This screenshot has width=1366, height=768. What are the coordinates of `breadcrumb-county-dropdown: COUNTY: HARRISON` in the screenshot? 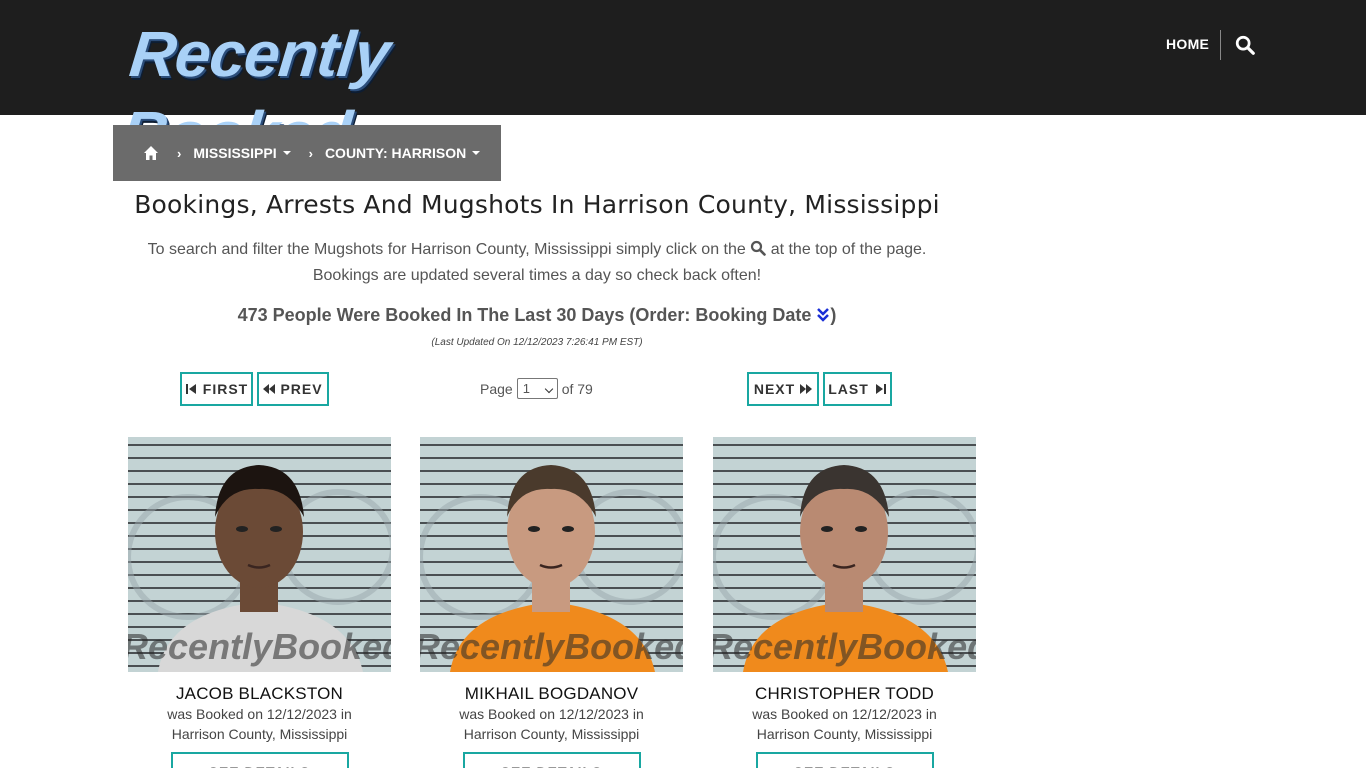 It's located at (403, 153).